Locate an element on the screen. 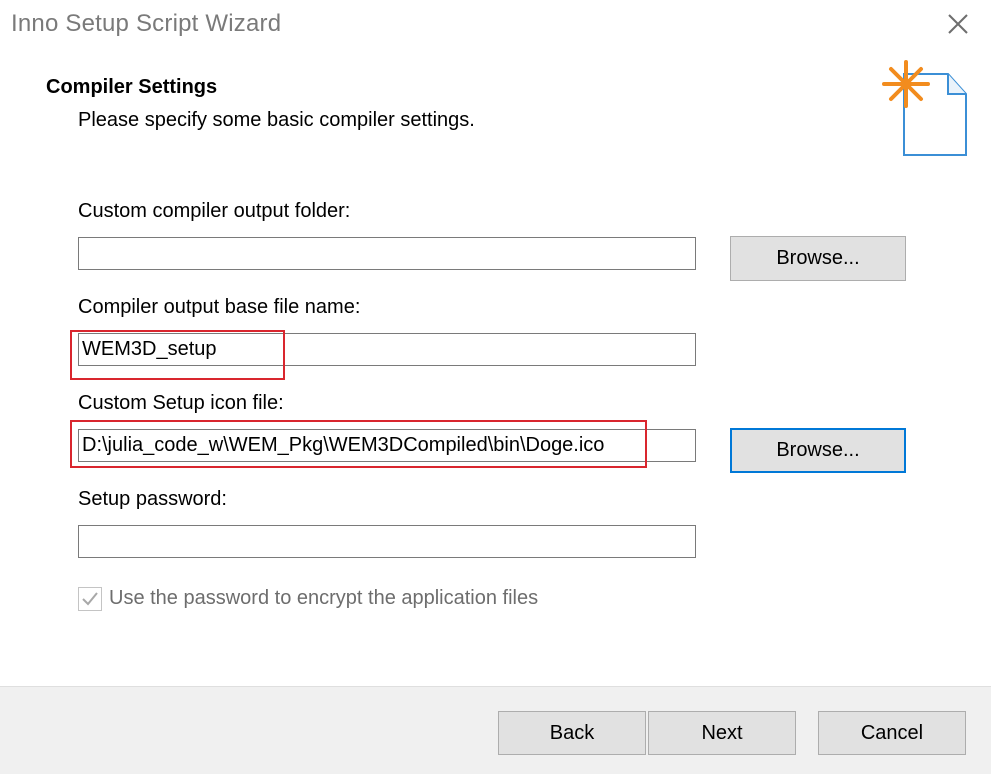 Image resolution: width=991 pixels, height=774 pixels. icon-file-label: Custom Setup icon file: is located at coordinates (181, 403).